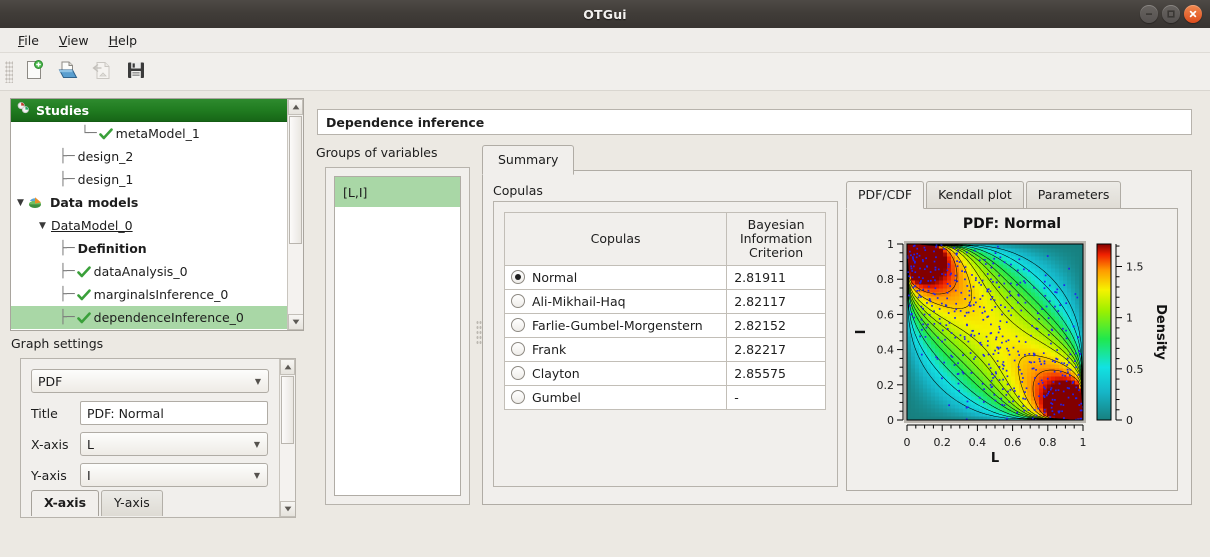 The height and width of the screenshot is (557, 1210). What do you see at coordinates (174, 475) in the screenshot?
I see `y-axis-combo: I ▼` at bounding box center [174, 475].